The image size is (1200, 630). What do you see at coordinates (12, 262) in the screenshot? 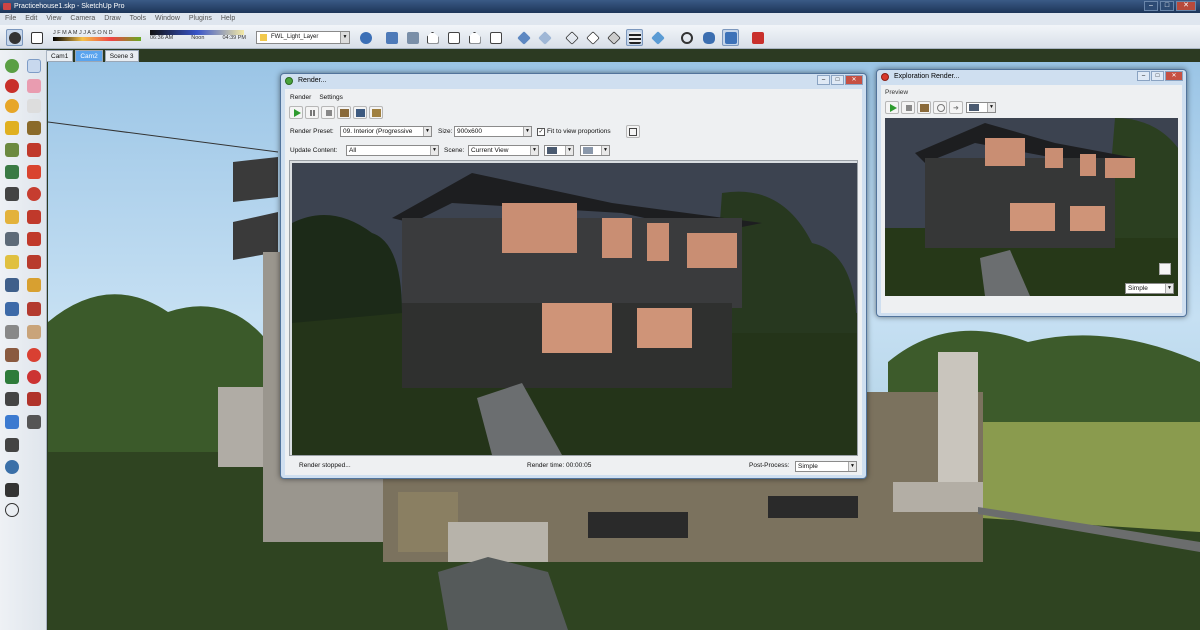
I see `tool-dimension-icon` at bounding box center [12, 262].